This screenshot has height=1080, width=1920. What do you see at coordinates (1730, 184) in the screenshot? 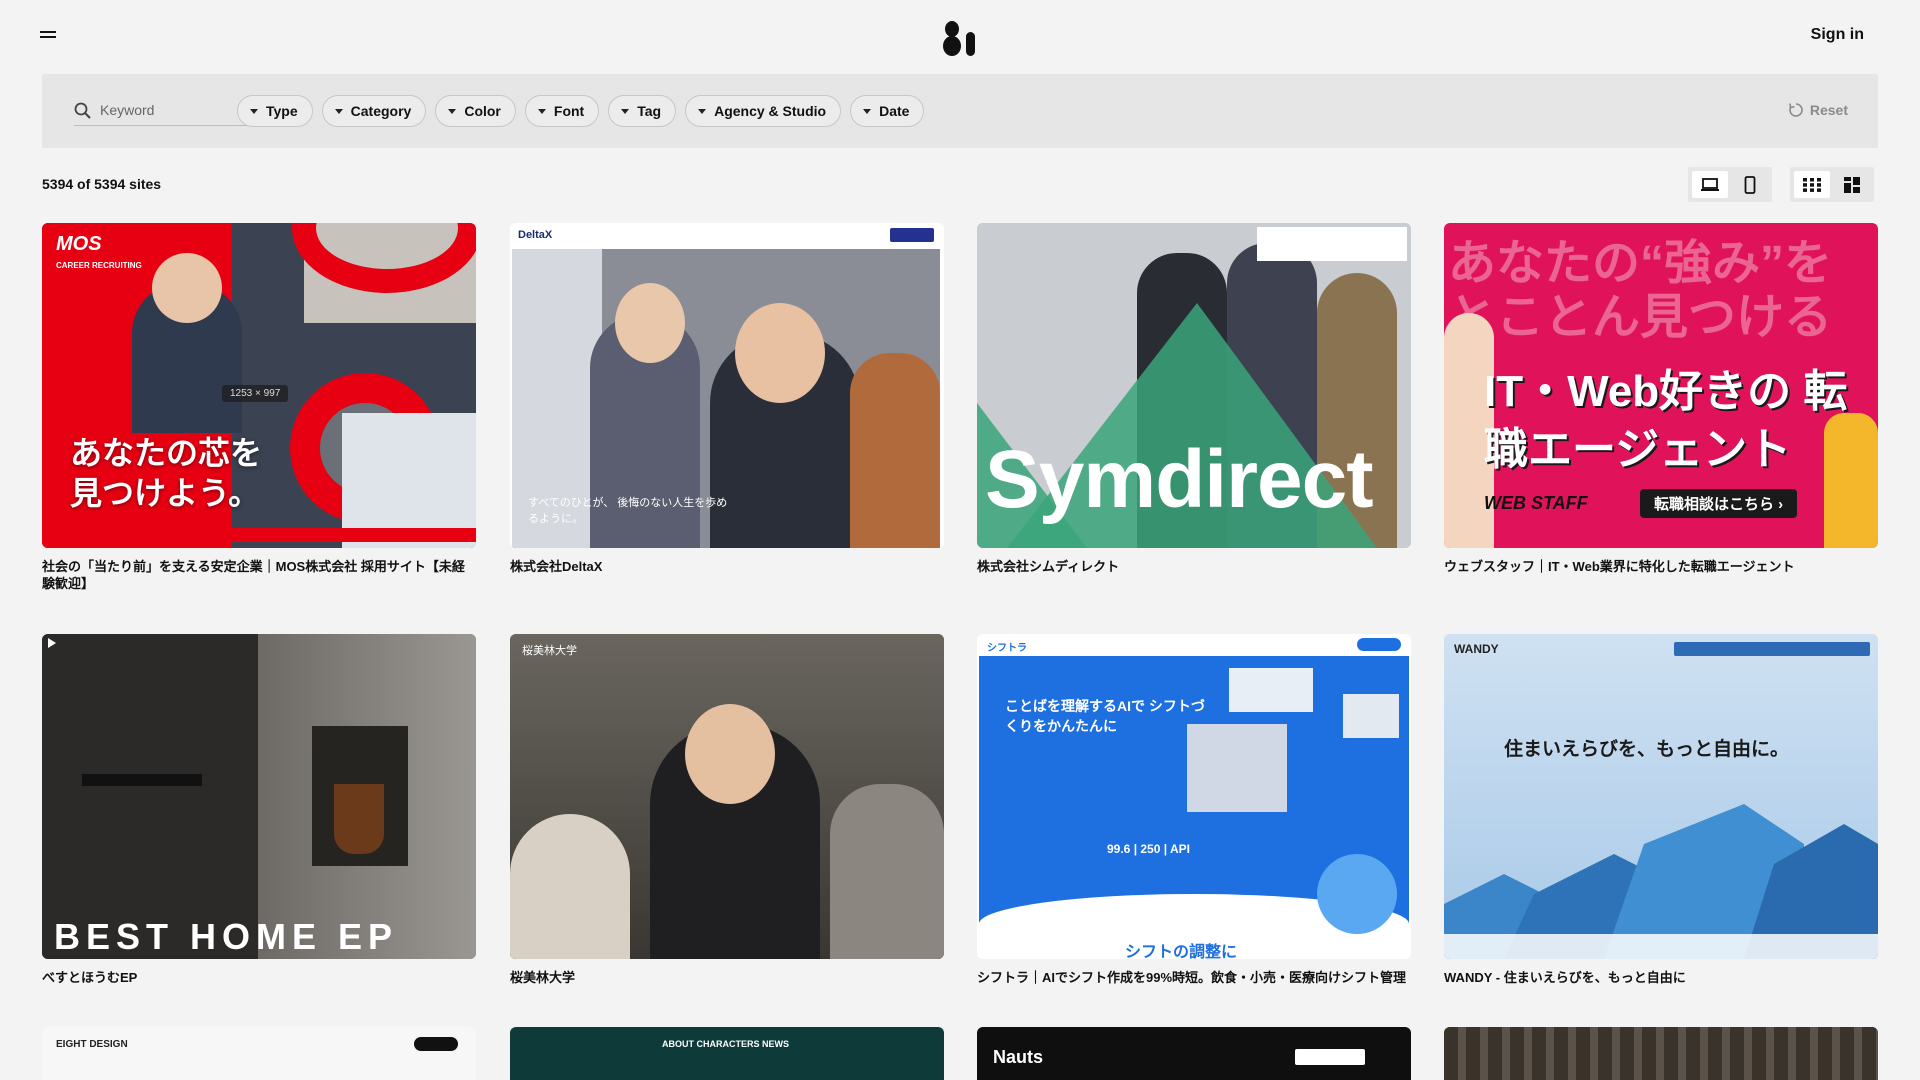
I see `device-toggle` at bounding box center [1730, 184].